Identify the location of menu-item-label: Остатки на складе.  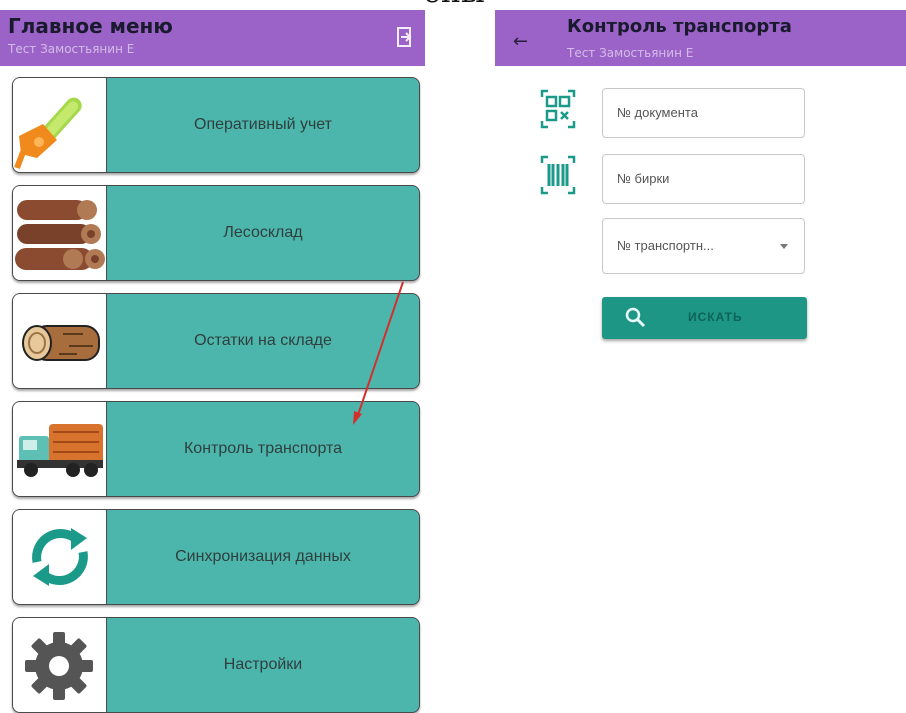
(263, 340).